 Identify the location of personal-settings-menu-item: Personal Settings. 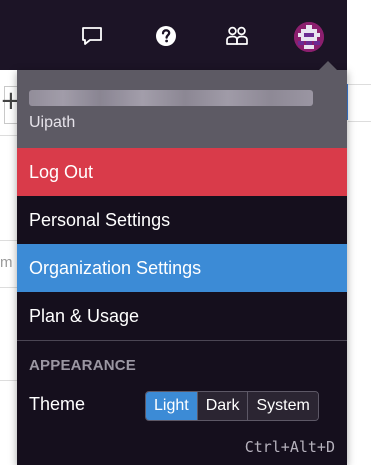
(182, 220).